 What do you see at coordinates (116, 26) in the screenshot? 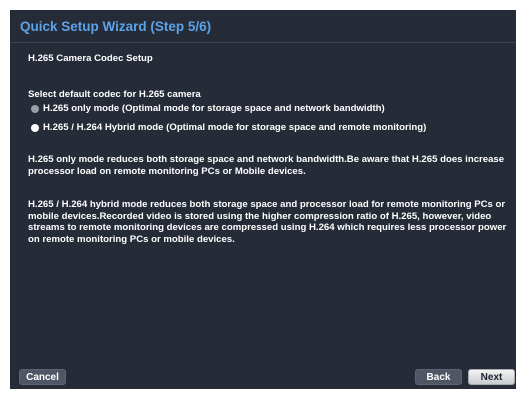
I see `wizard-title: Quick Setup Wizard (Step 5/6)` at bounding box center [116, 26].